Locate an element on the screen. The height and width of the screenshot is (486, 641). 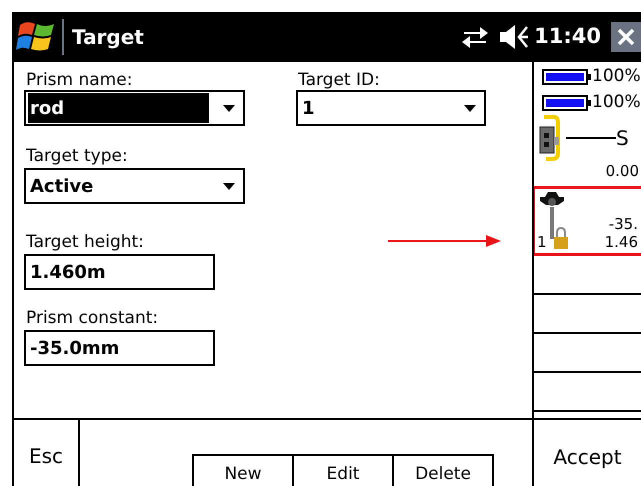
action-button: Delete is located at coordinates (443, 470).